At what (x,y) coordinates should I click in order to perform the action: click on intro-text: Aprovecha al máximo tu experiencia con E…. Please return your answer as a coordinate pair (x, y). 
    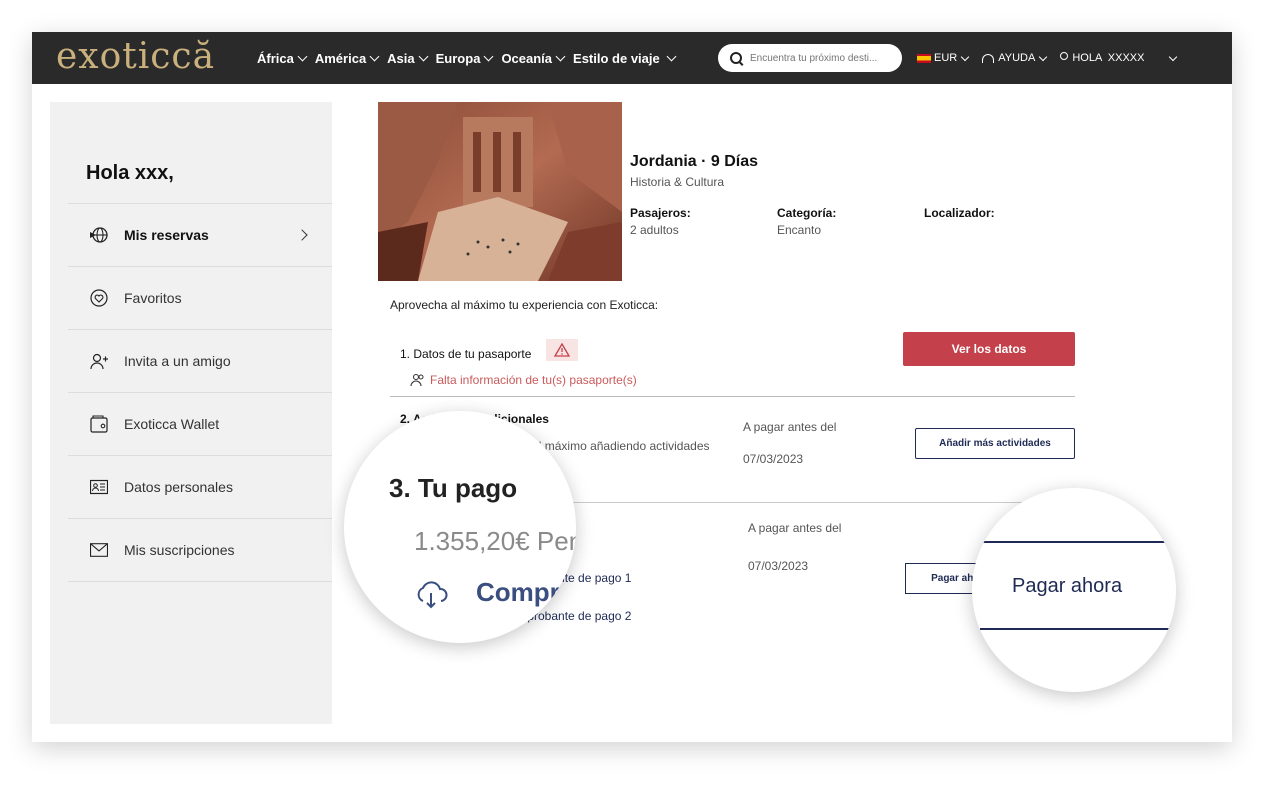
    Looking at the image, I should click on (524, 305).